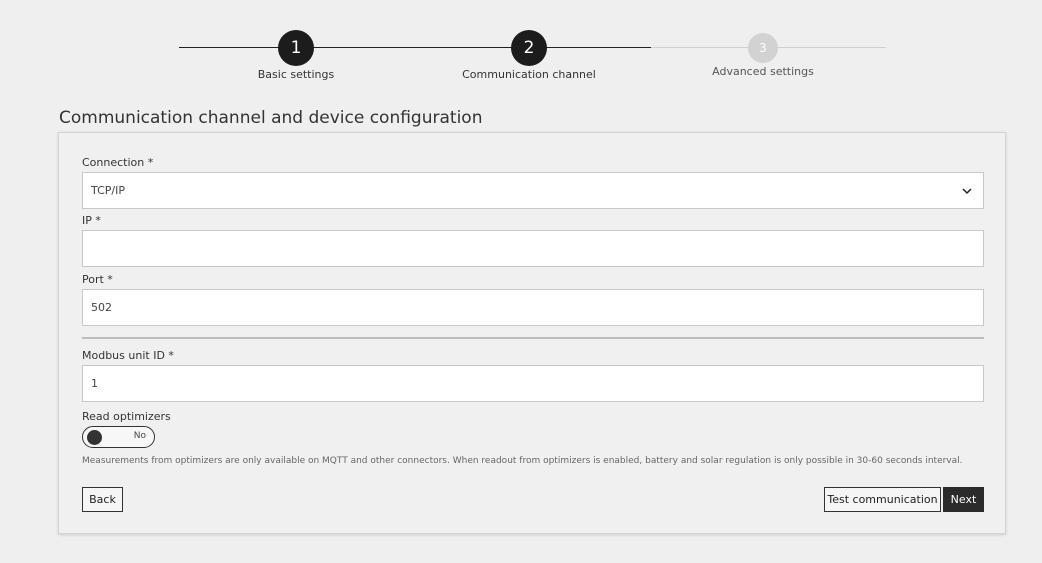  Describe the element at coordinates (537, 248) in the screenshot. I see `ip-input` at that location.